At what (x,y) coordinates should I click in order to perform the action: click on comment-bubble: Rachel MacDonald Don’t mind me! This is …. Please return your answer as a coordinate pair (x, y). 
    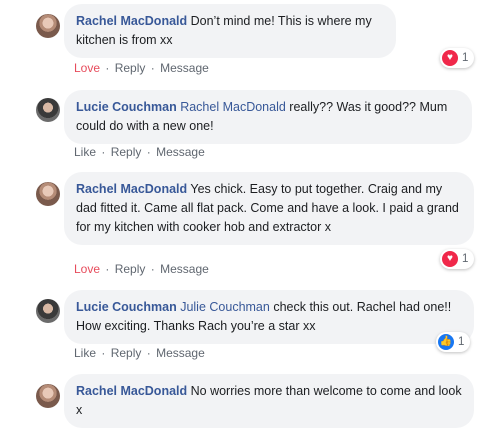
    Looking at the image, I should click on (230, 31).